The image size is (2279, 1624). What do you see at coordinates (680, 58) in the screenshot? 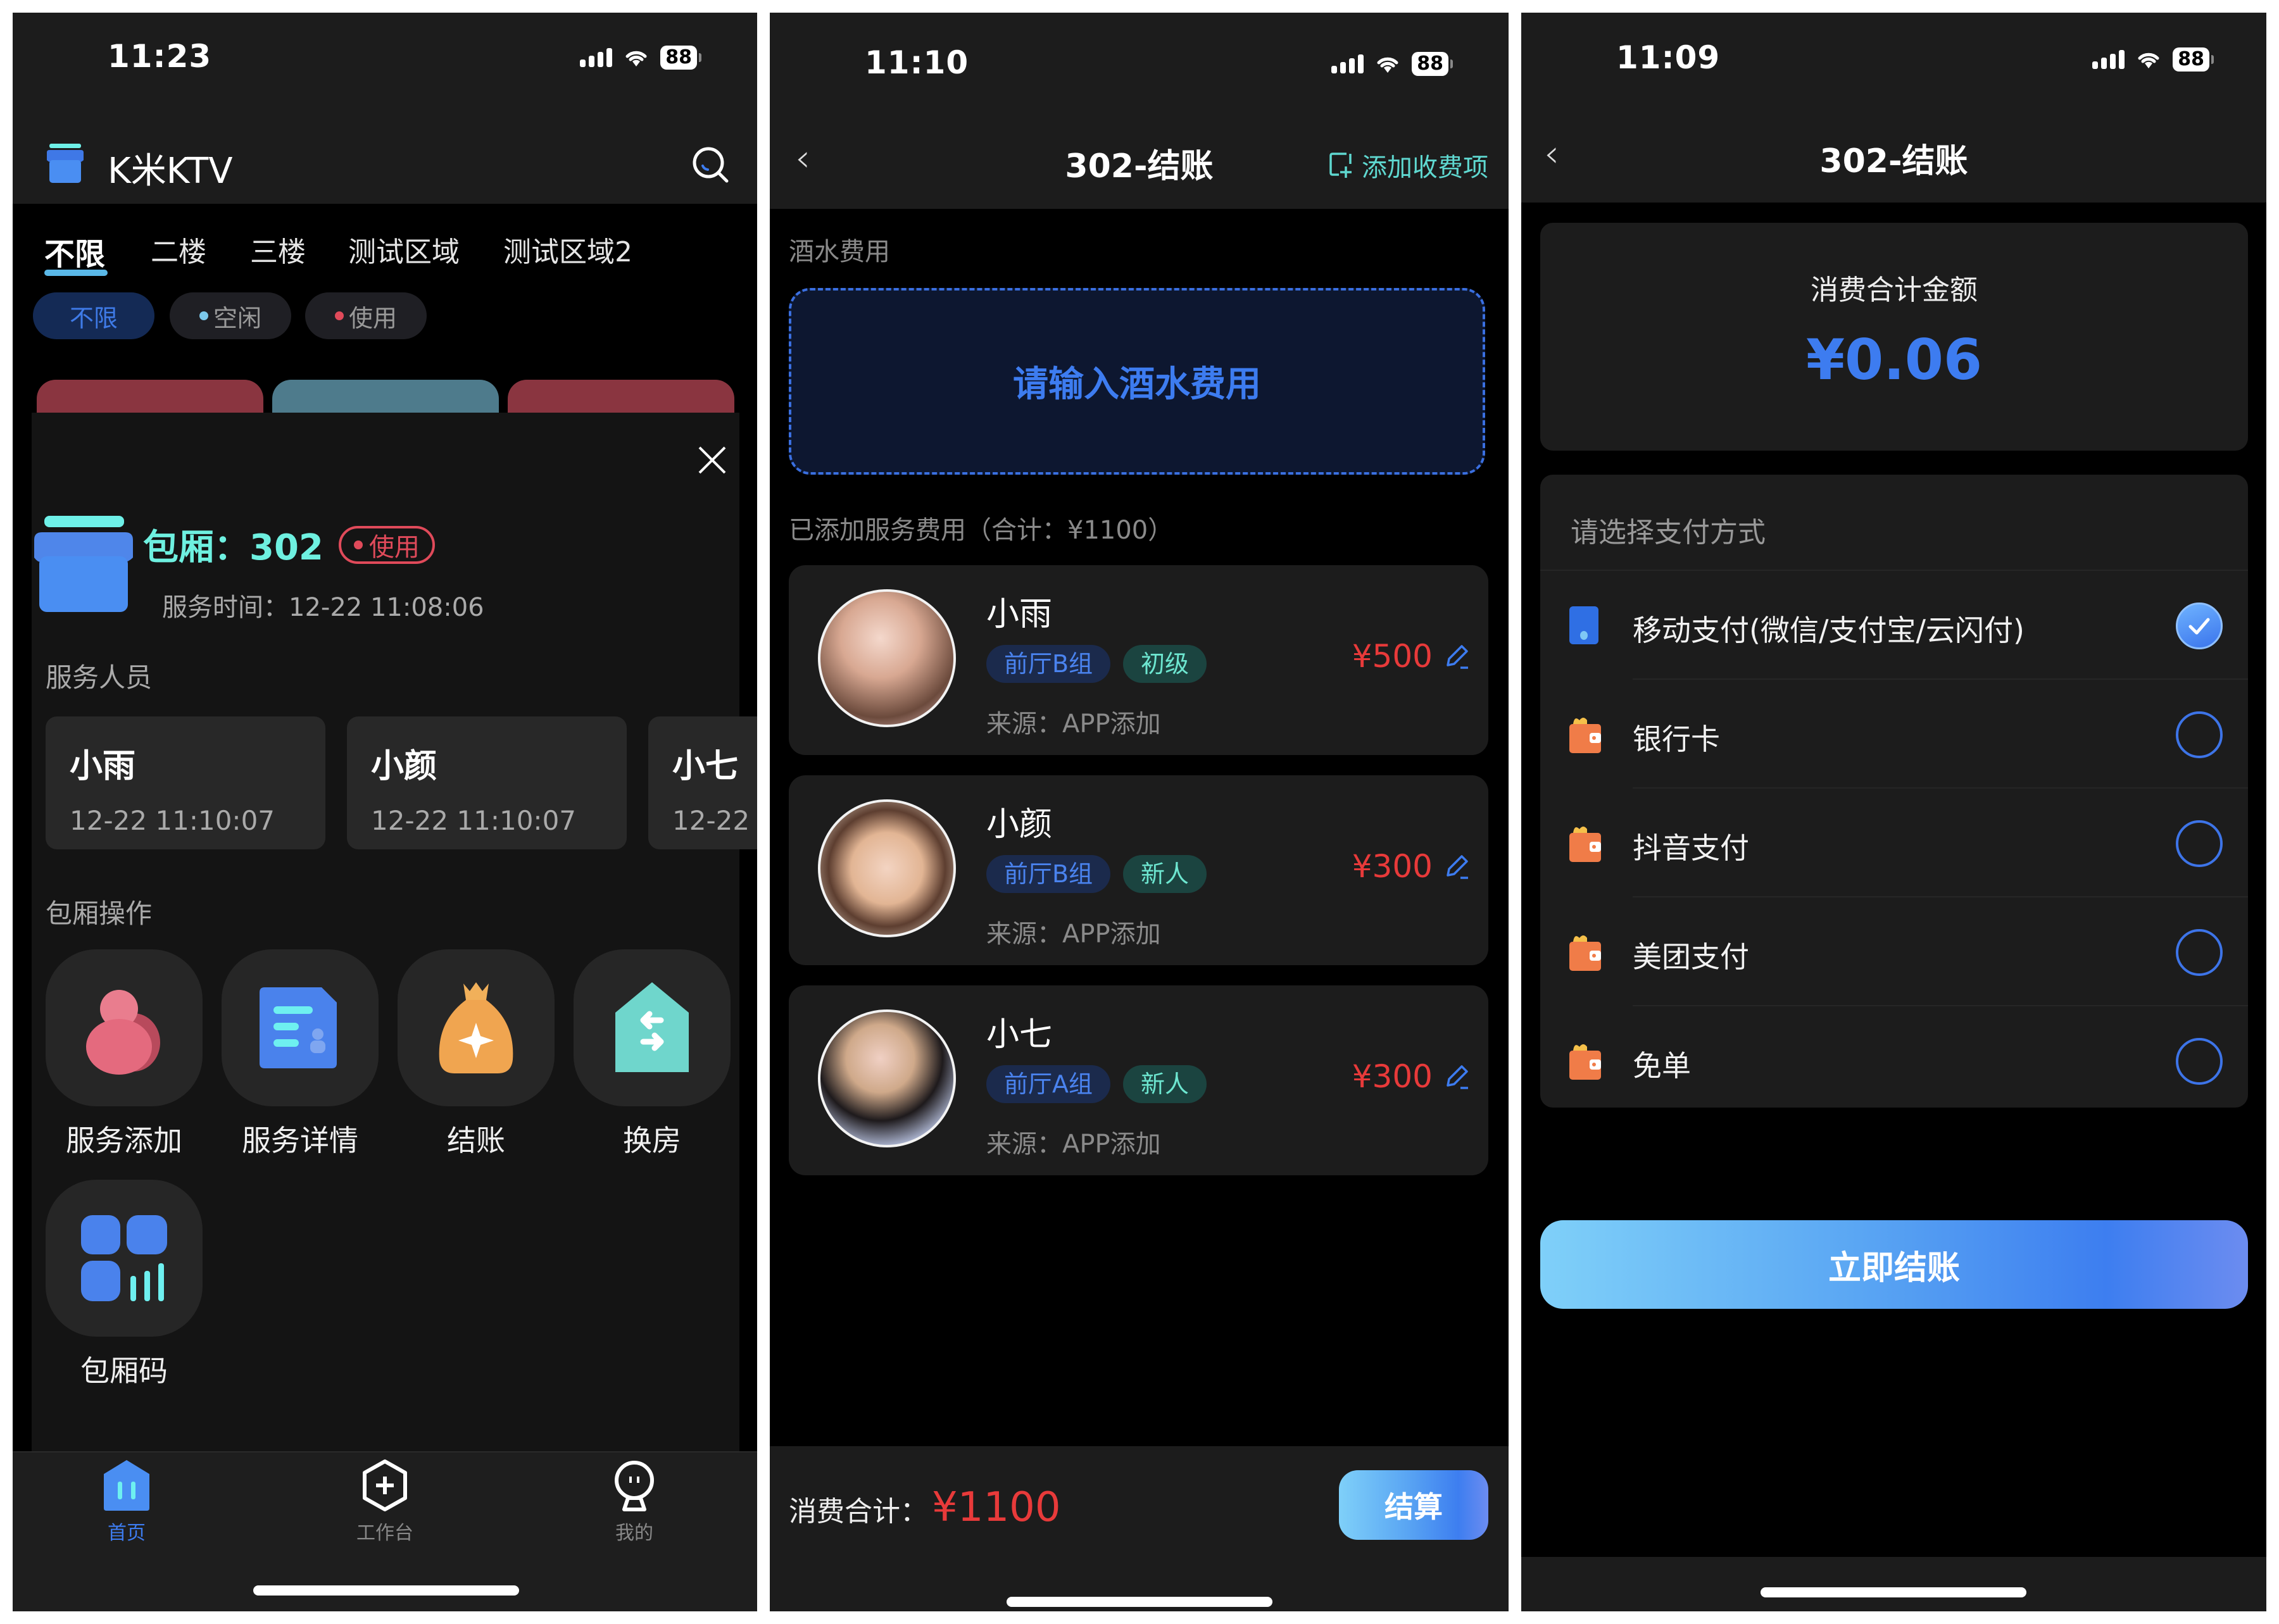
I see `battery-indicator: 88` at bounding box center [680, 58].